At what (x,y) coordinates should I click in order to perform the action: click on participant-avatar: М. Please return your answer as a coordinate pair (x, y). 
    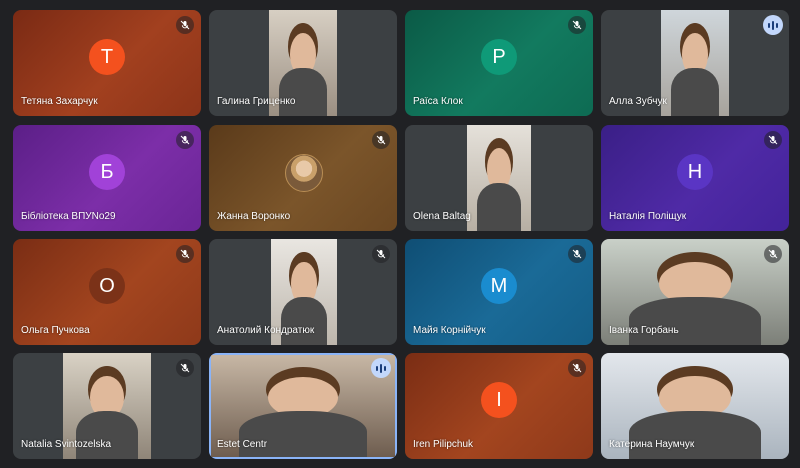
    Looking at the image, I should click on (499, 286).